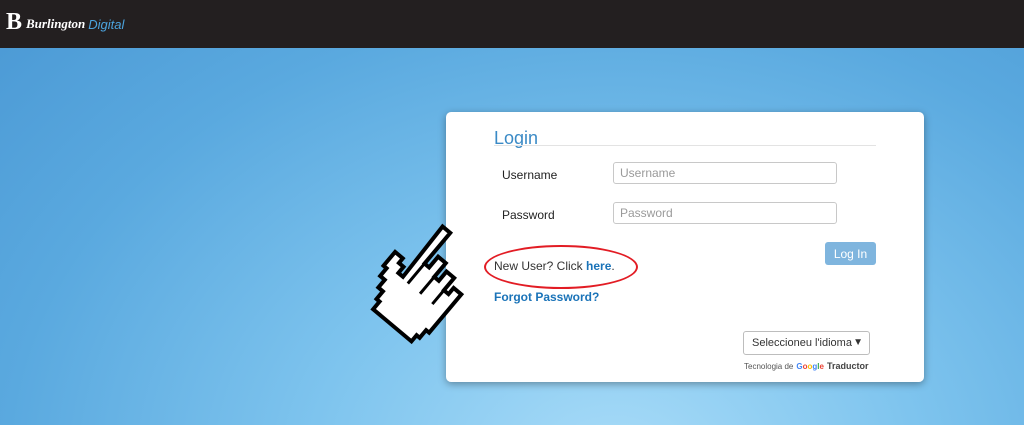  What do you see at coordinates (528, 215) in the screenshot?
I see `password-label: Password` at bounding box center [528, 215].